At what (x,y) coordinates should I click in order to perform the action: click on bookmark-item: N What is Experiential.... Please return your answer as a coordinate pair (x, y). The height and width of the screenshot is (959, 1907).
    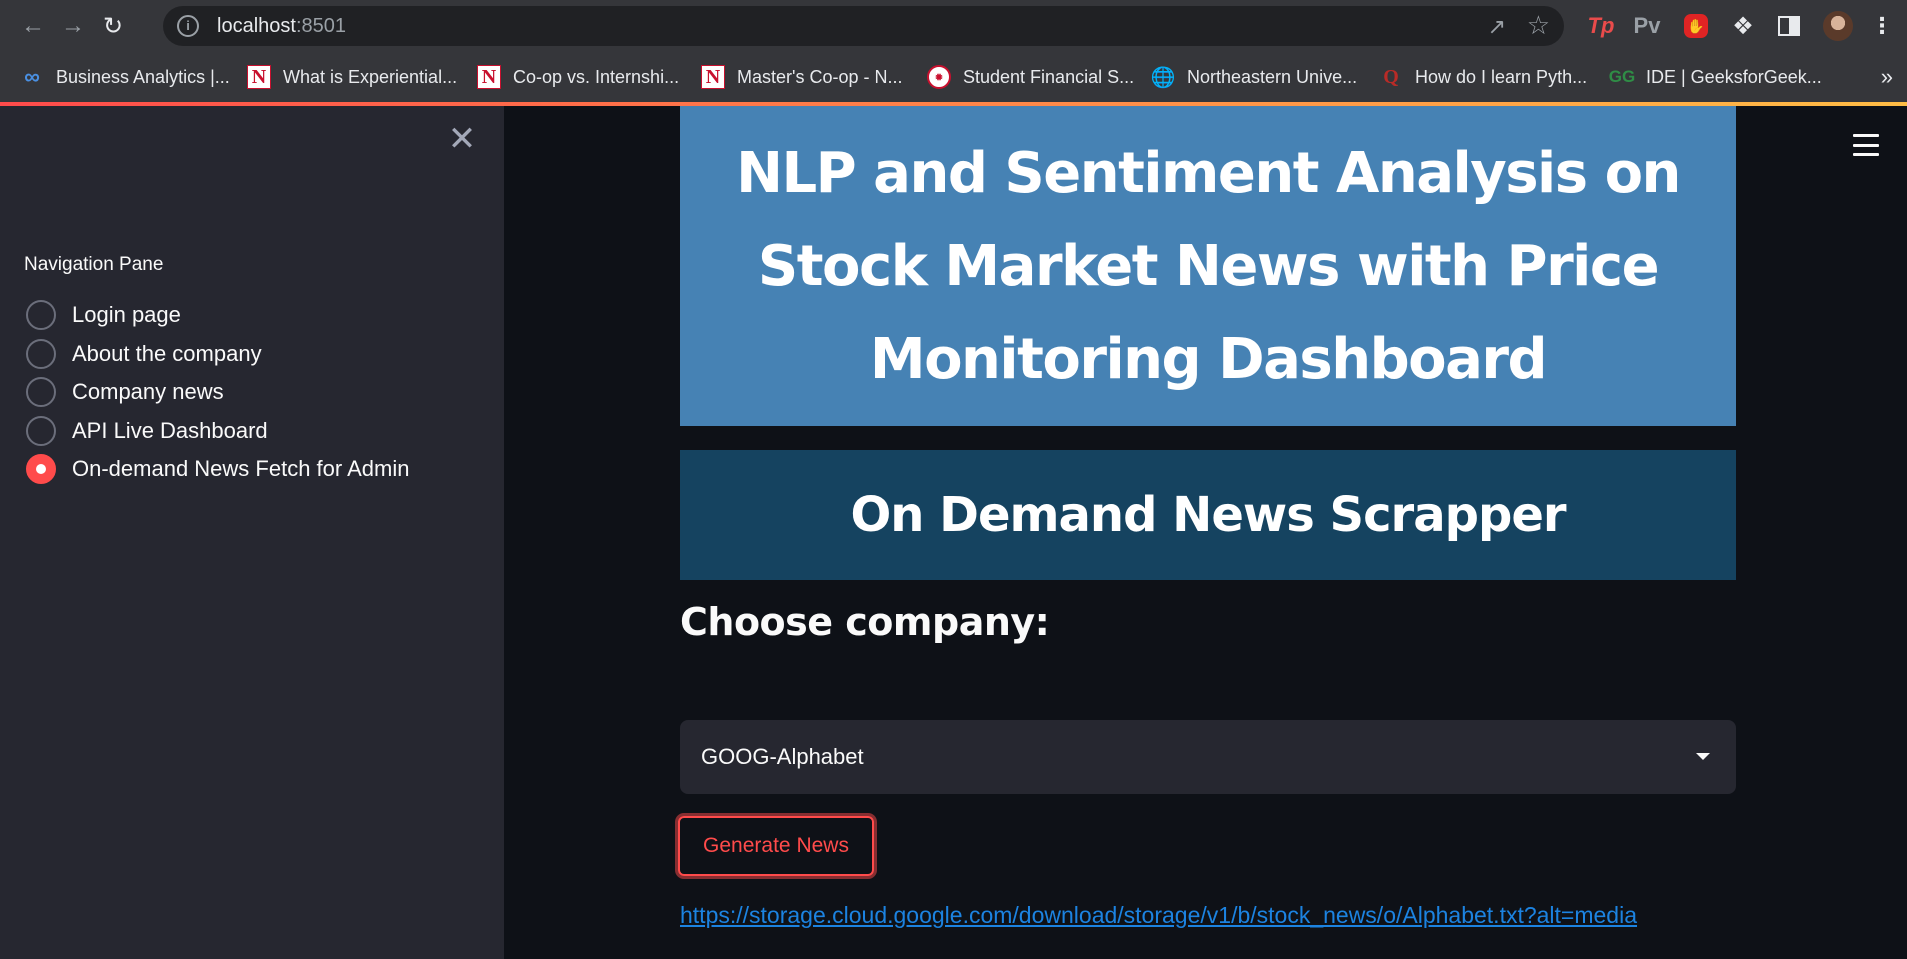
    Looking at the image, I should click on (352, 77).